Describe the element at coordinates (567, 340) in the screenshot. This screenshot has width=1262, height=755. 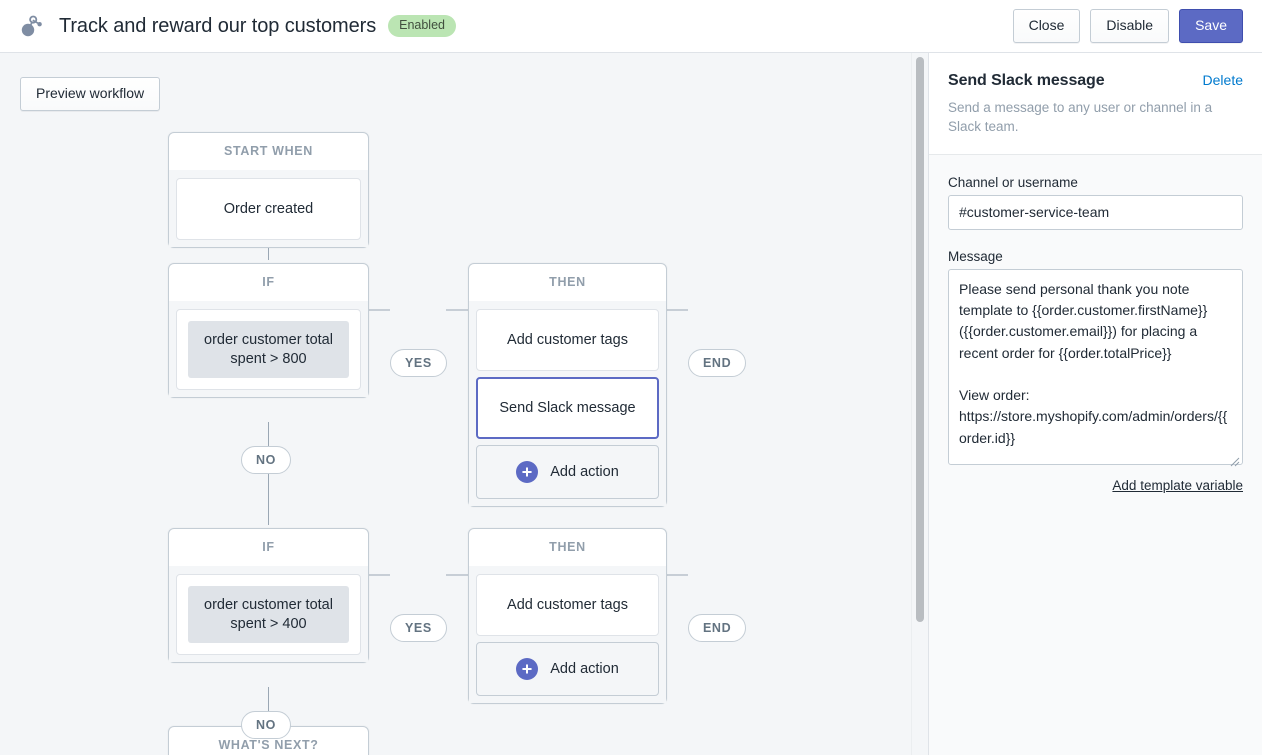
I see `action-card-add-customer-tags: Add customer tags` at that location.